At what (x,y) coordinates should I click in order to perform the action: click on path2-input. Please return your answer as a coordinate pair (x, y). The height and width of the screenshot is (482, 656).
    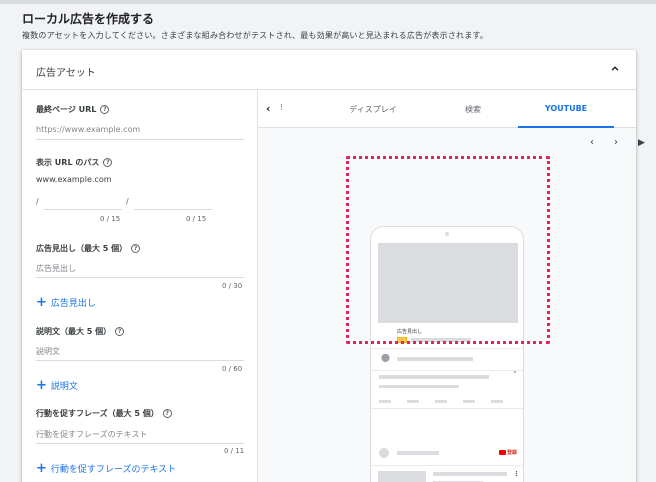
    Looking at the image, I should click on (173, 204).